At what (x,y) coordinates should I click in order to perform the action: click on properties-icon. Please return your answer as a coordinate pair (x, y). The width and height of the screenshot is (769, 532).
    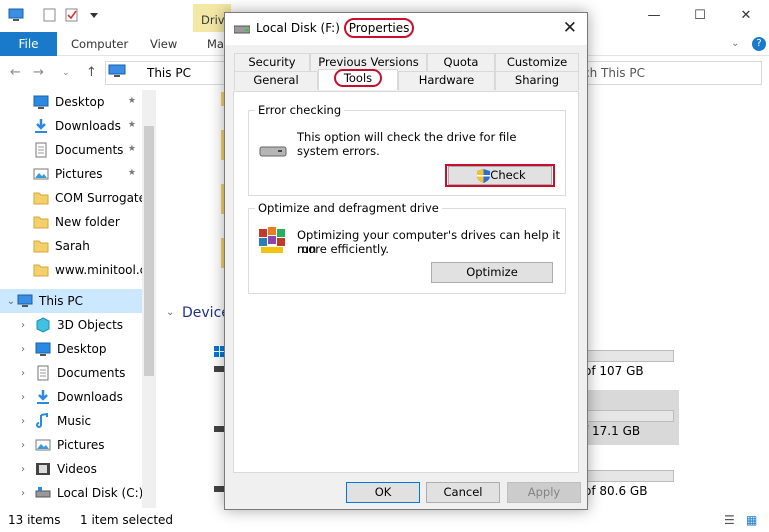
    Looking at the image, I should click on (50, 15).